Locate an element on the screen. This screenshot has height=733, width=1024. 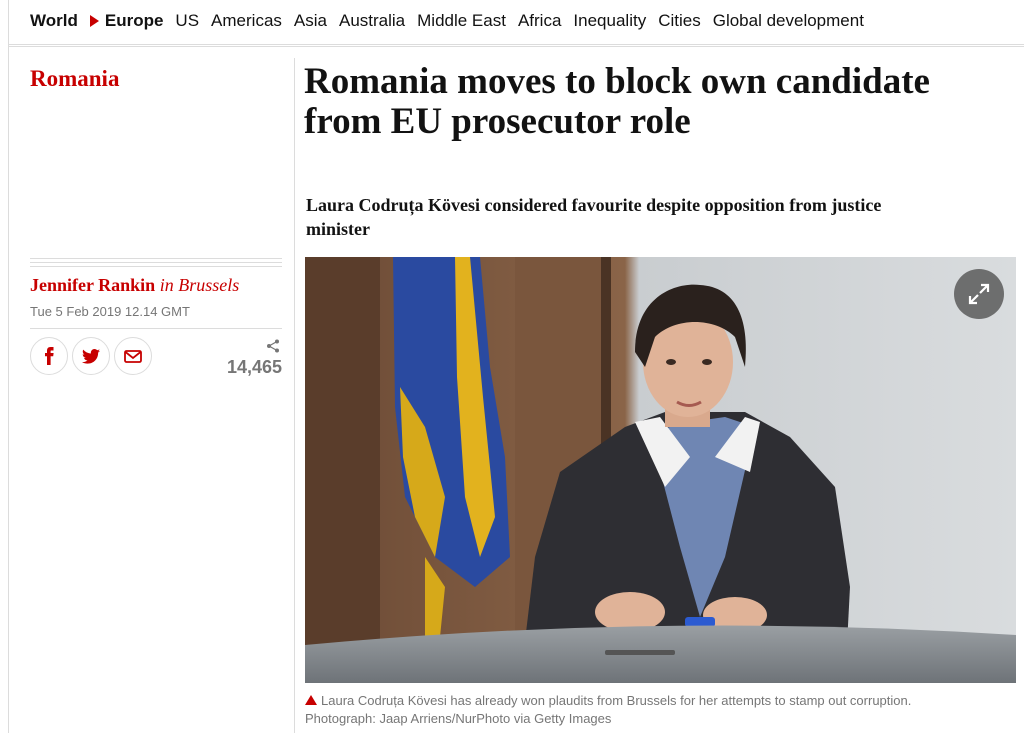
facebook-share-button is located at coordinates (49, 356).